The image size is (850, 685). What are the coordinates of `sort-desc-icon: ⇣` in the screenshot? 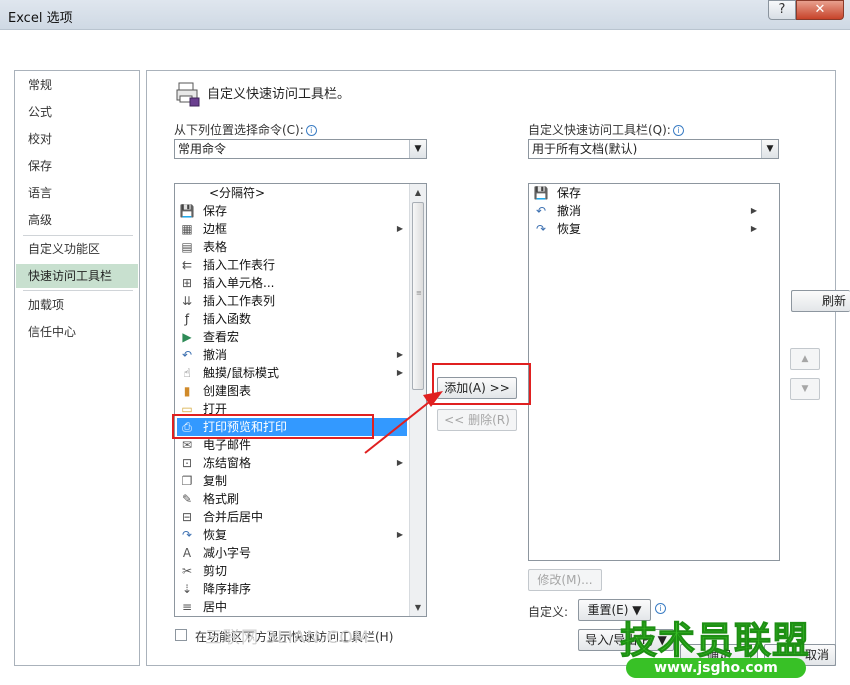 It's located at (187, 589).